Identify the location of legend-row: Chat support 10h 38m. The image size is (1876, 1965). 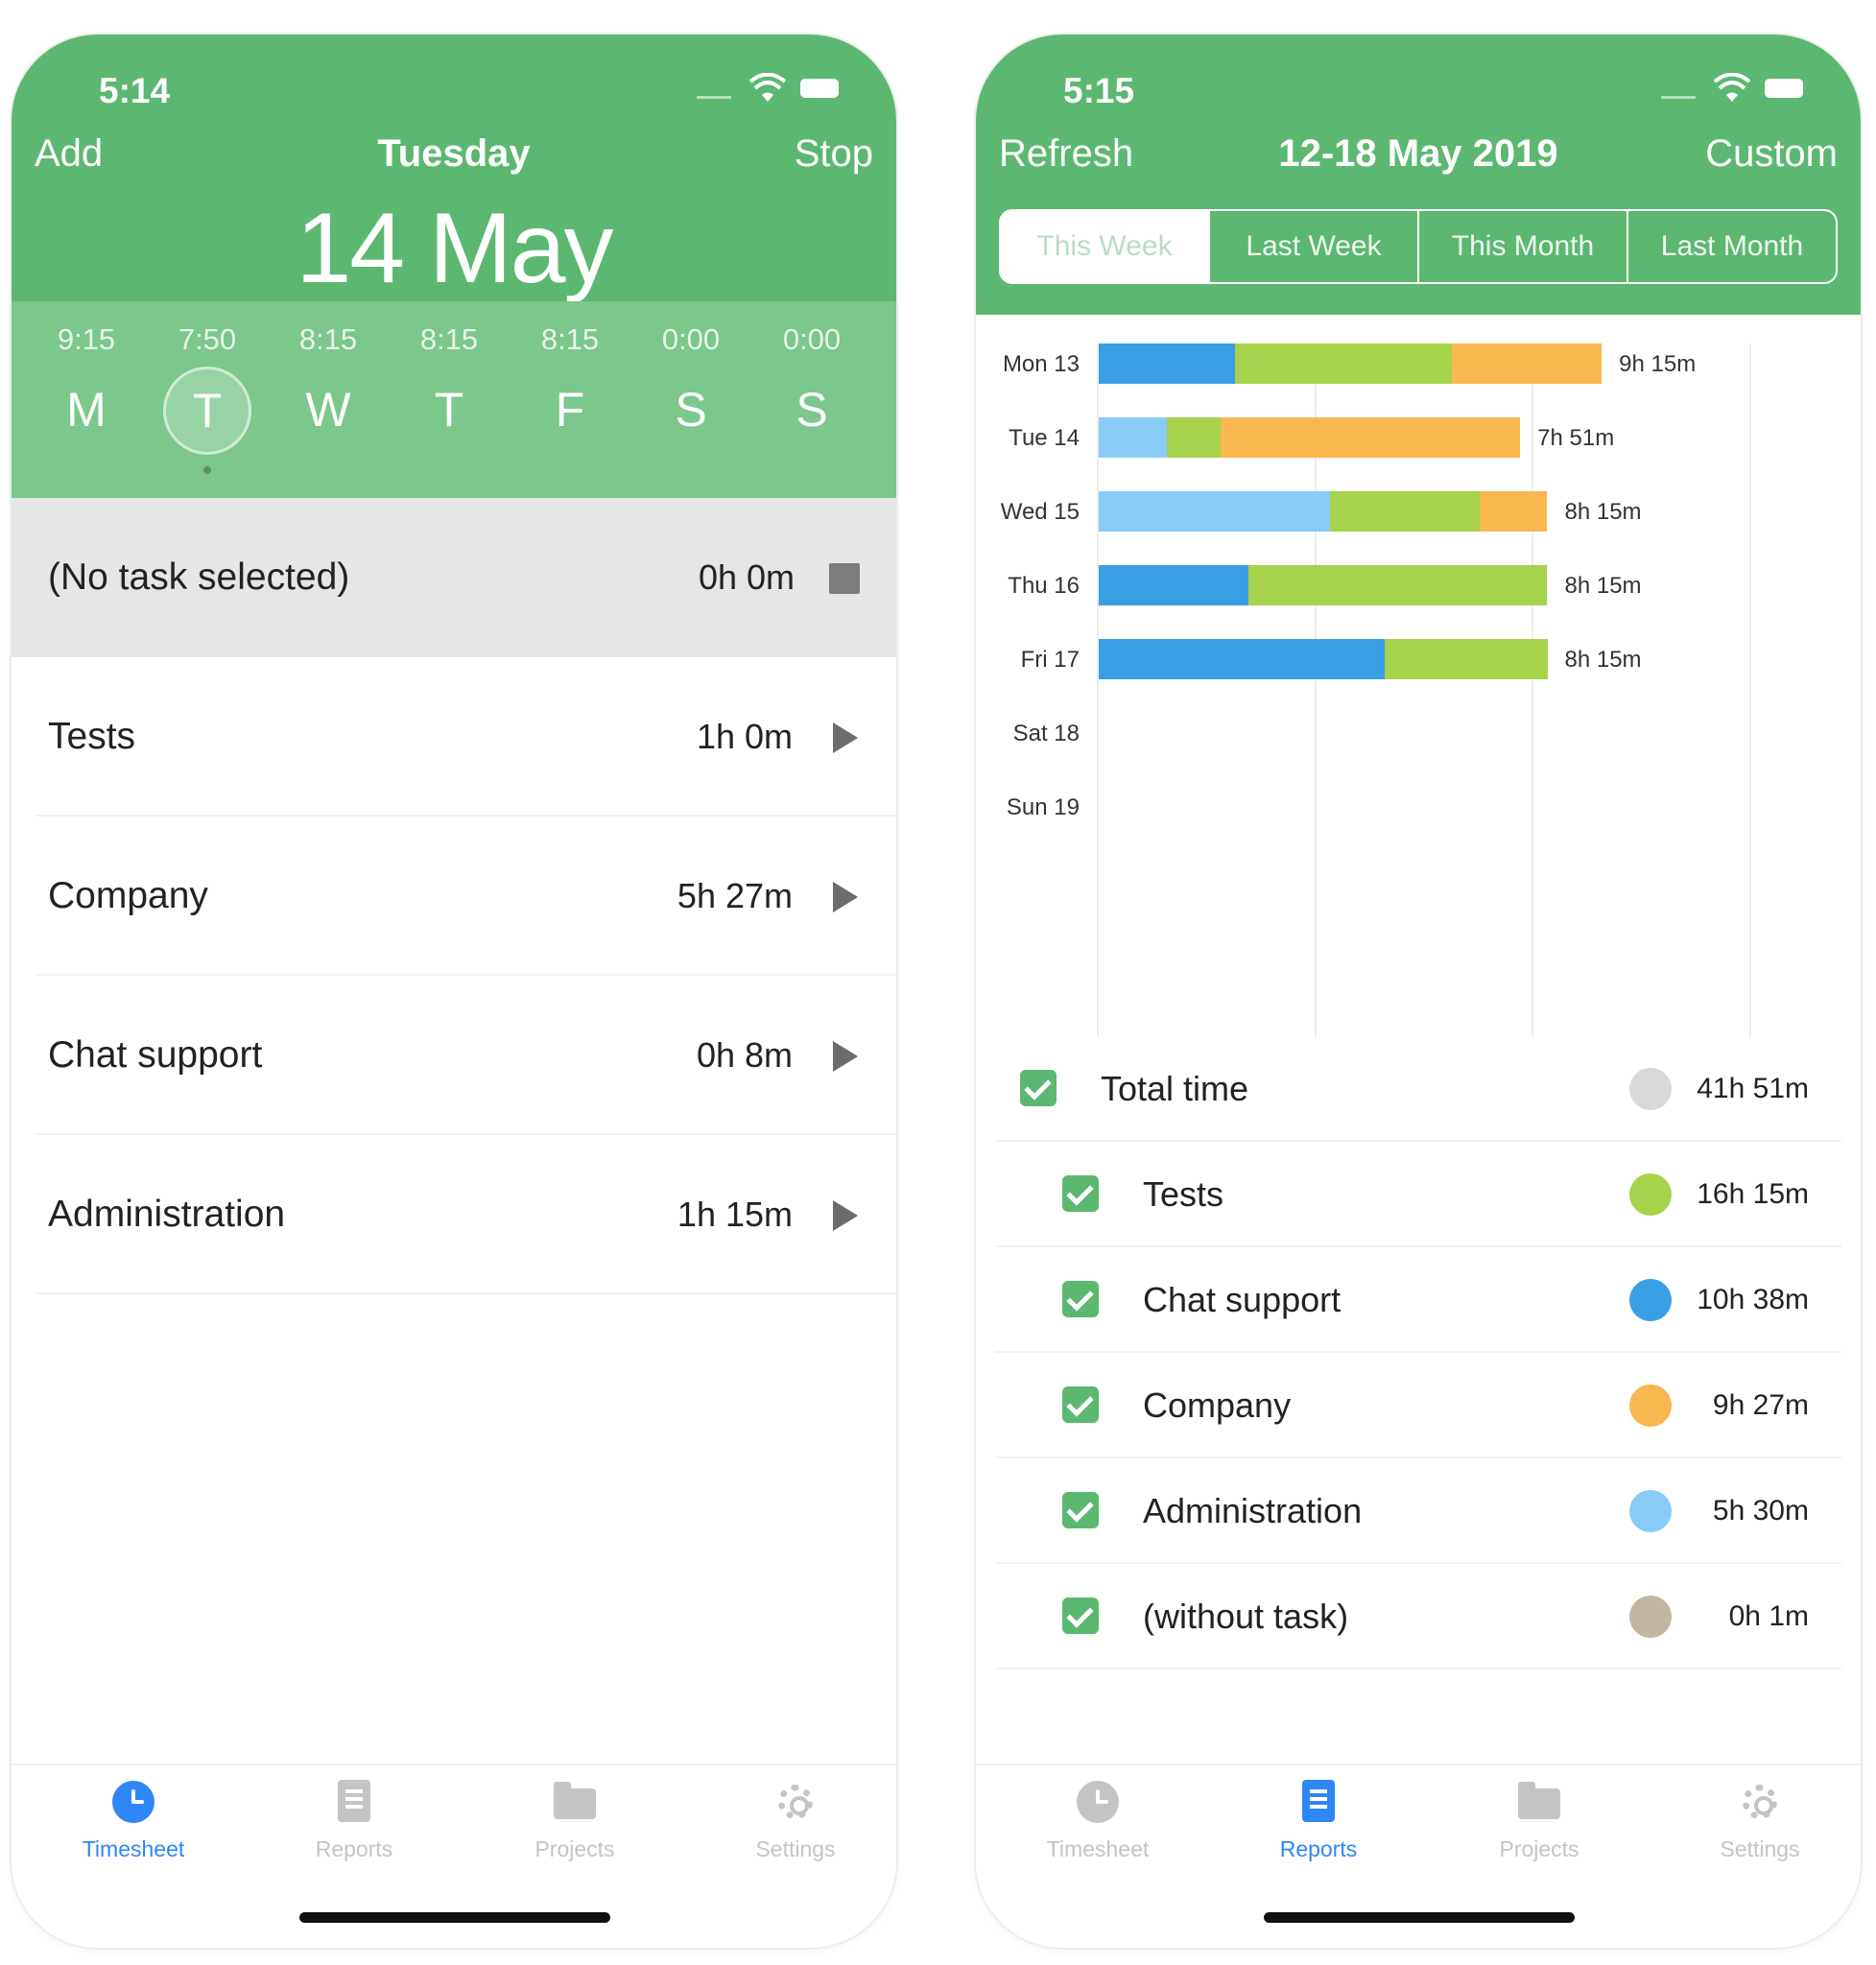
(1418, 1300).